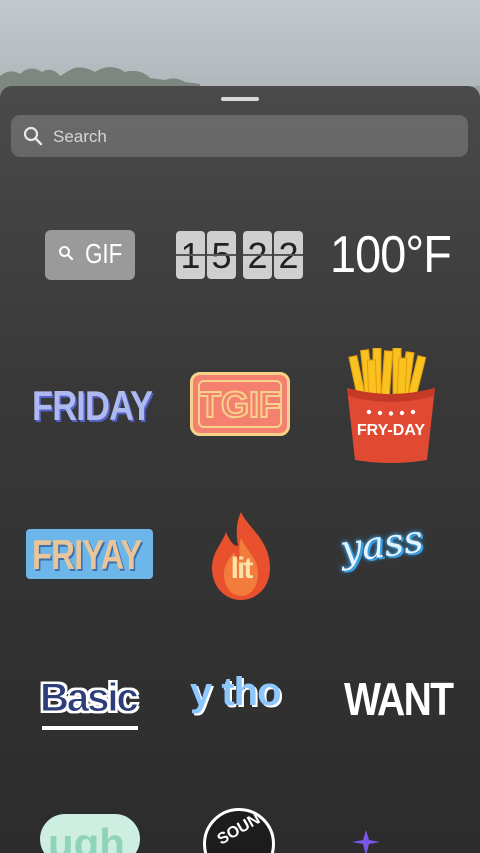  I want to click on friday-sticker: FRIDAY, so click(92, 406).